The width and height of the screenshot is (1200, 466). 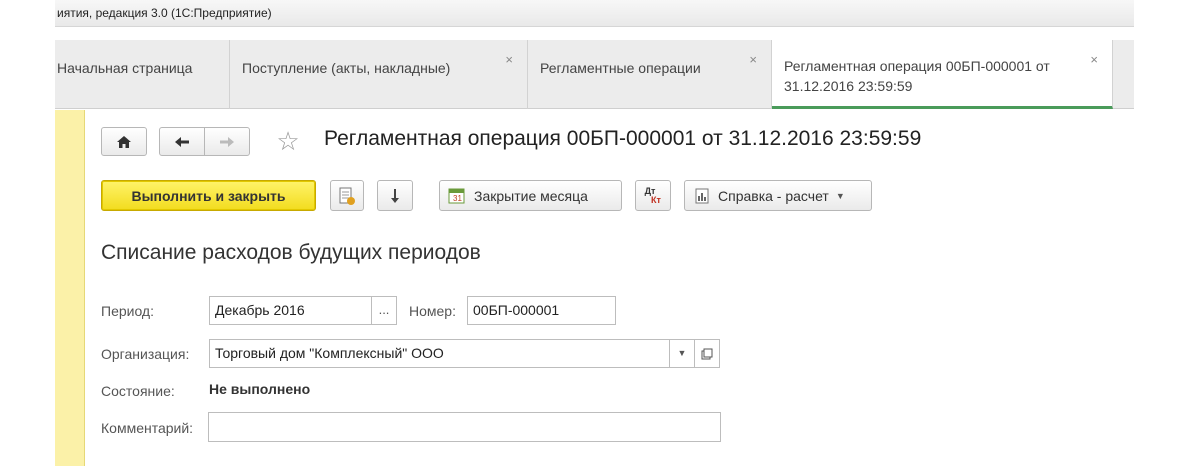 What do you see at coordinates (260, 389) in the screenshot?
I see `status-value: Не выполнено` at bounding box center [260, 389].